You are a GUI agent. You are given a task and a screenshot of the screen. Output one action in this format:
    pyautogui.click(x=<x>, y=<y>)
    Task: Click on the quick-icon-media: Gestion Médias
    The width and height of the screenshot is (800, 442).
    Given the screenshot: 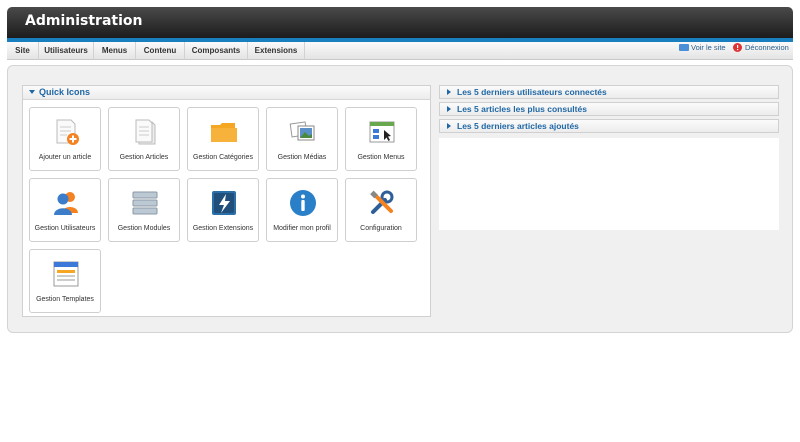 What is the action you would take?
    pyautogui.click(x=302, y=139)
    